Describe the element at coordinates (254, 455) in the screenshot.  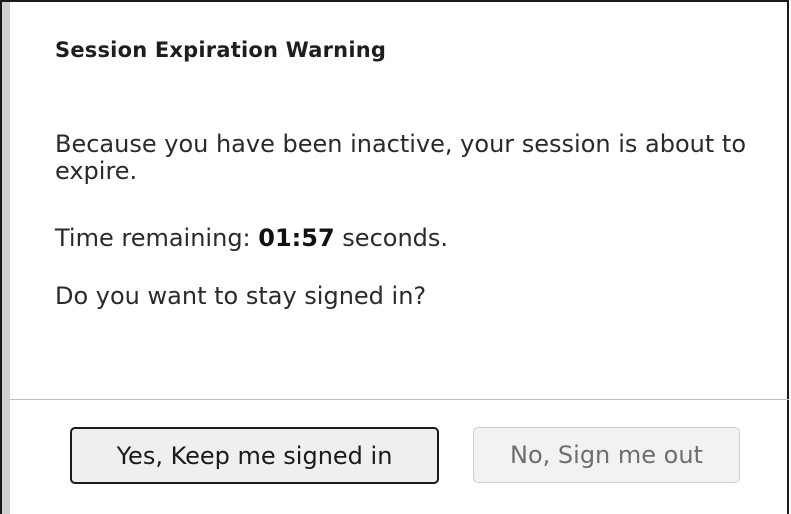
I see `keep-signed-in-button: Yes, Keep me signed in` at that location.